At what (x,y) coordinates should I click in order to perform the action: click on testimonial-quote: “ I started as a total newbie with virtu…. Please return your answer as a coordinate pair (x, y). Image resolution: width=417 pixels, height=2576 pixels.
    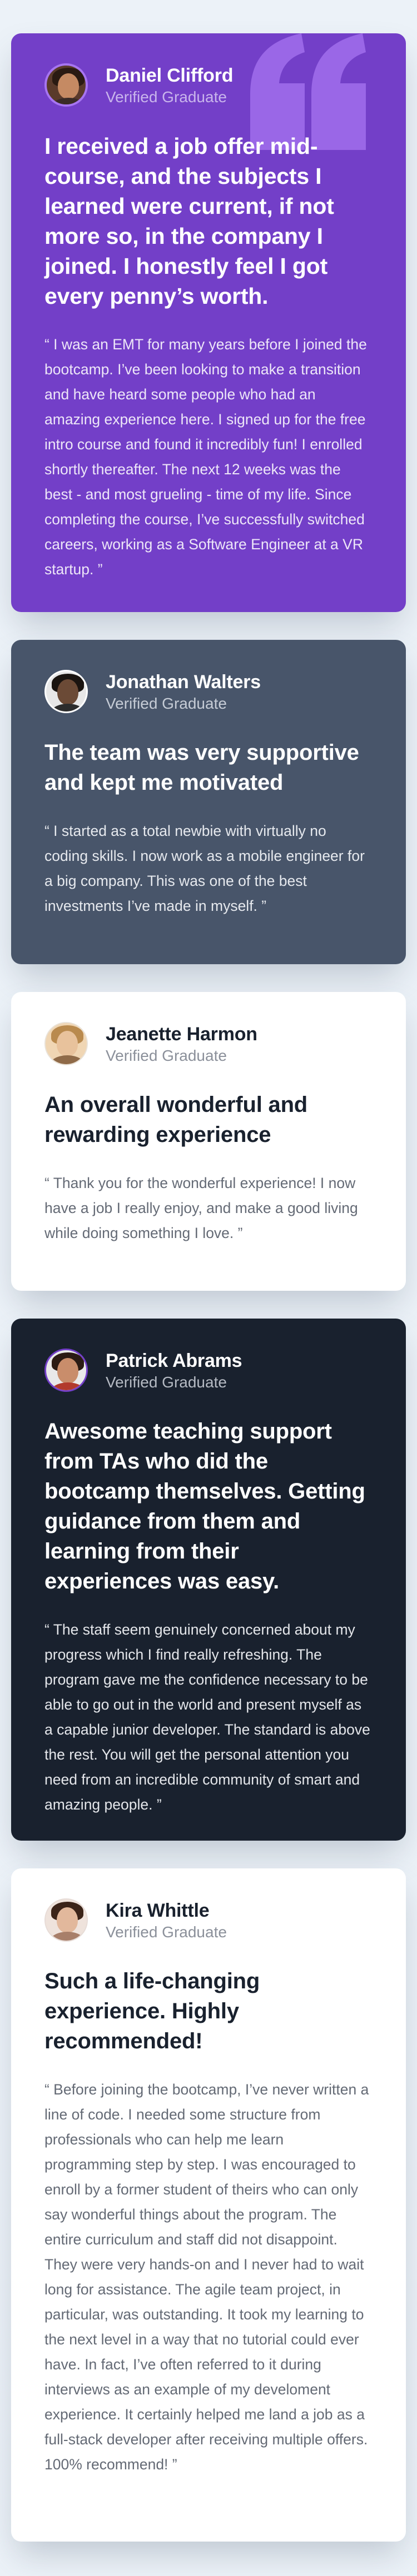
    Looking at the image, I should click on (204, 869).